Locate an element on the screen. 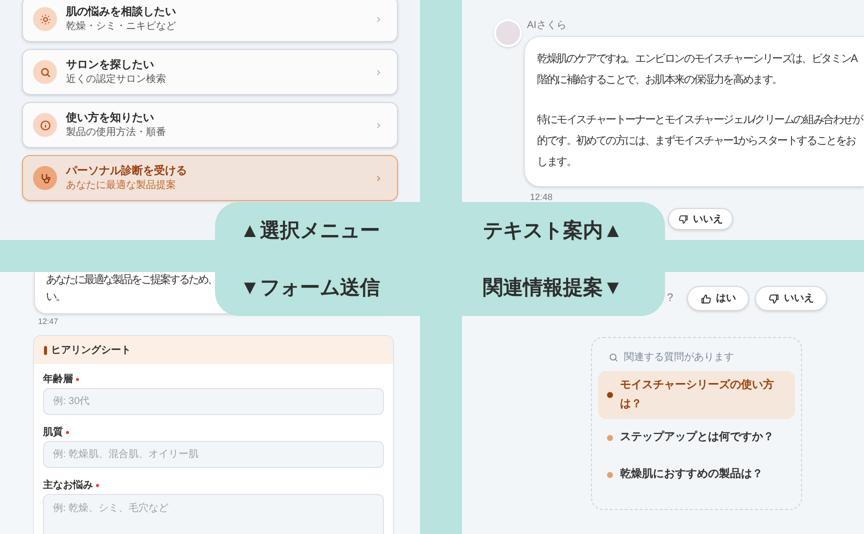 This screenshot has height=534, width=864. sender-name: AIさくら is located at coordinates (546, 25).